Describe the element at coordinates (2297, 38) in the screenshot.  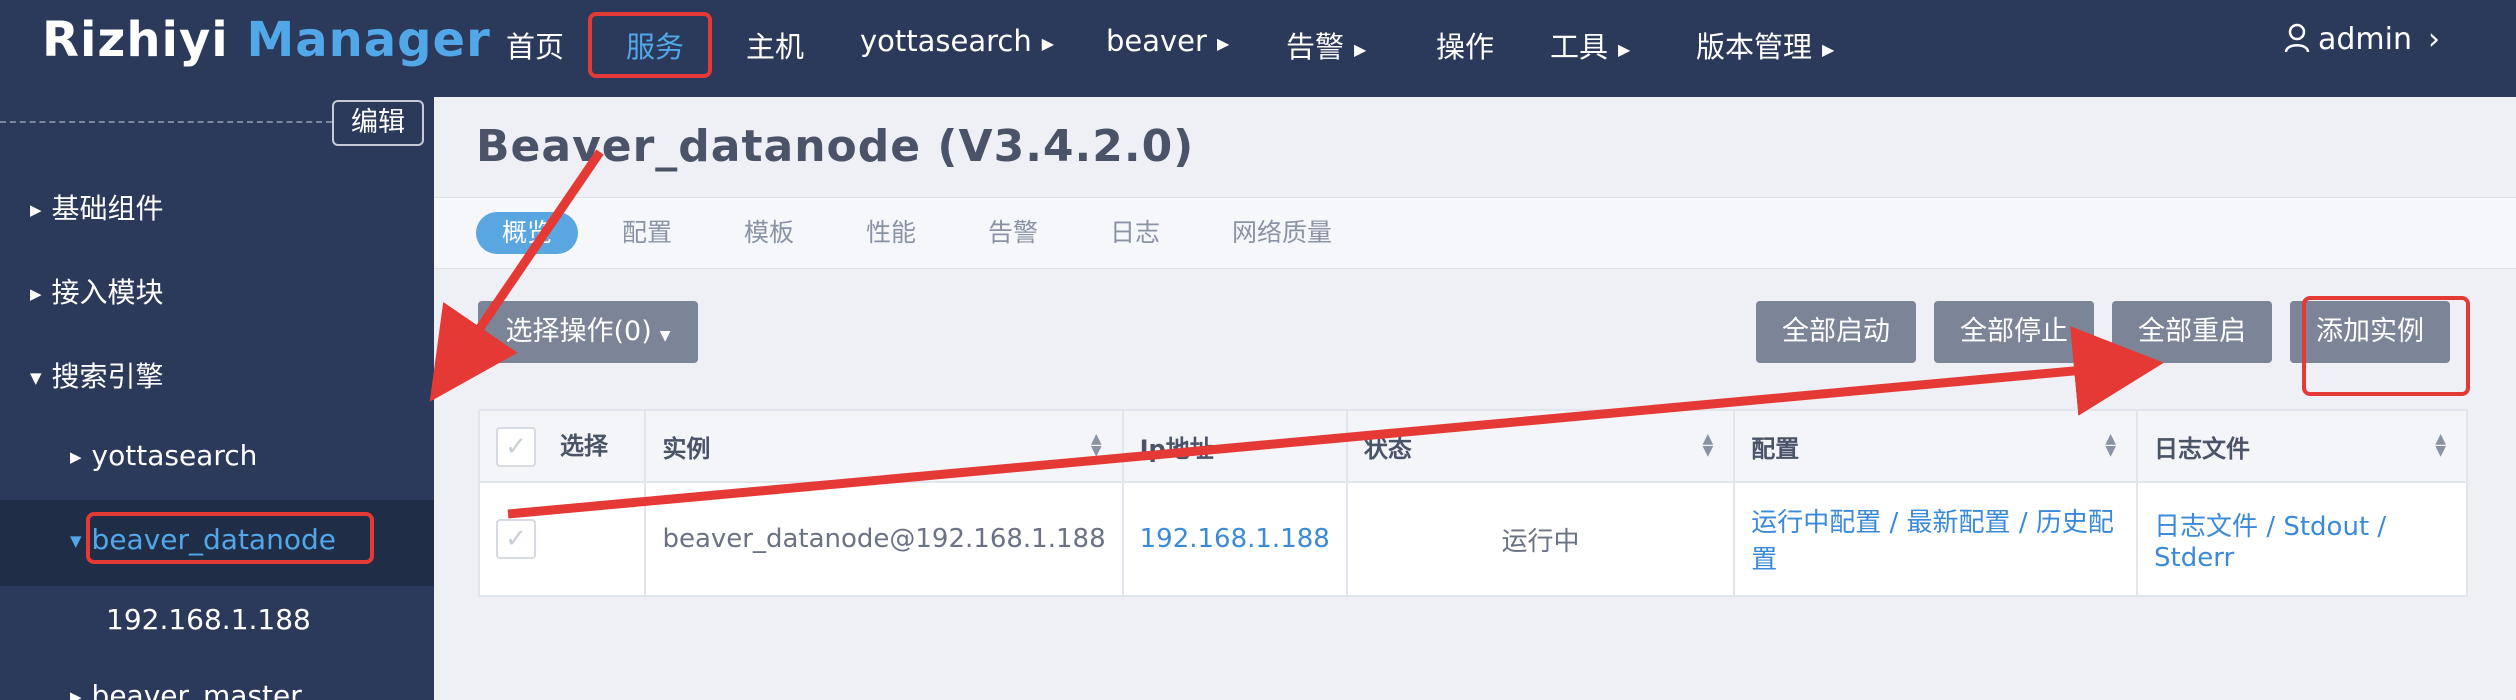
I see `user-icon` at that location.